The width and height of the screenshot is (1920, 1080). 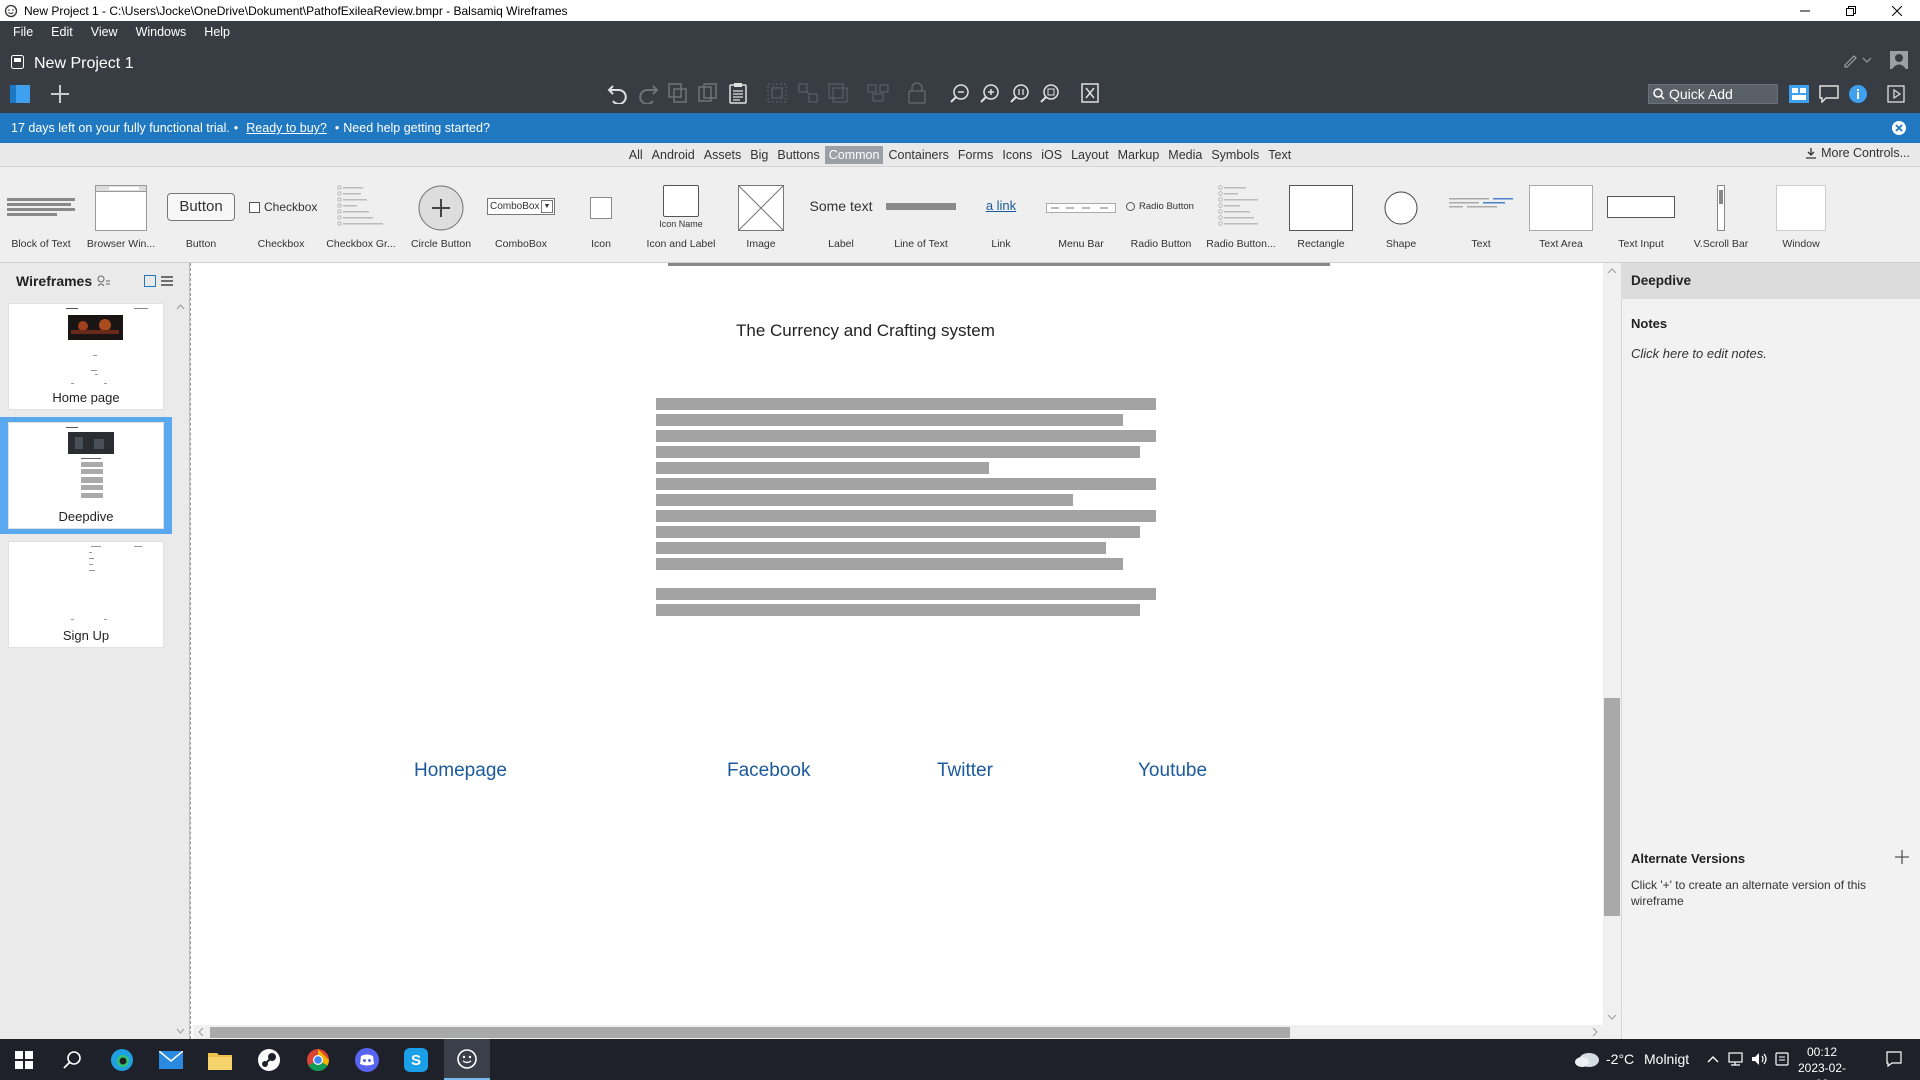 What do you see at coordinates (1139, 155) in the screenshot?
I see `tab-markup: Markup` at bounding box center [1139, 155].